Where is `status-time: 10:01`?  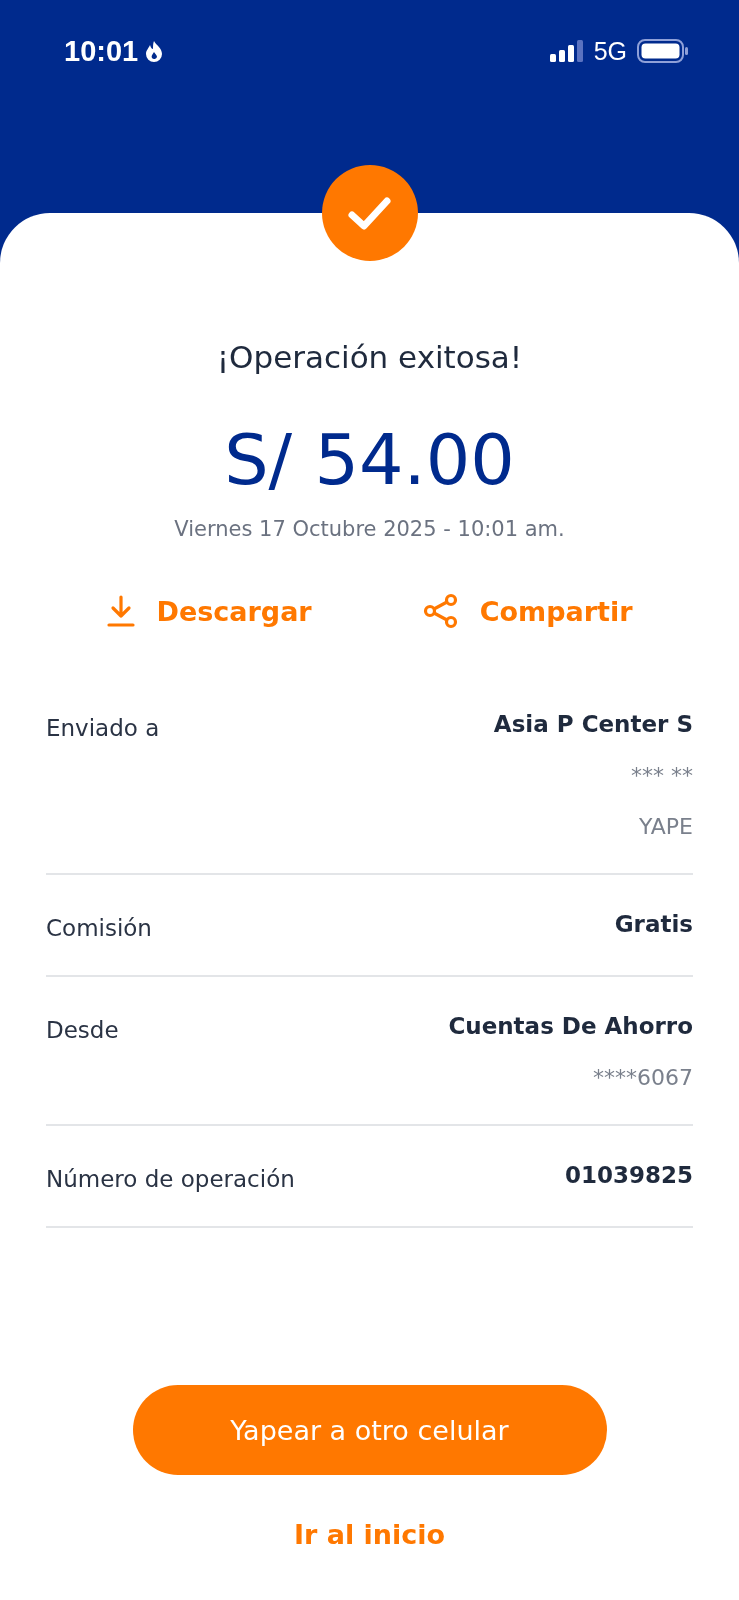
status-time: 10:01 is located at coordinates (101, 51).